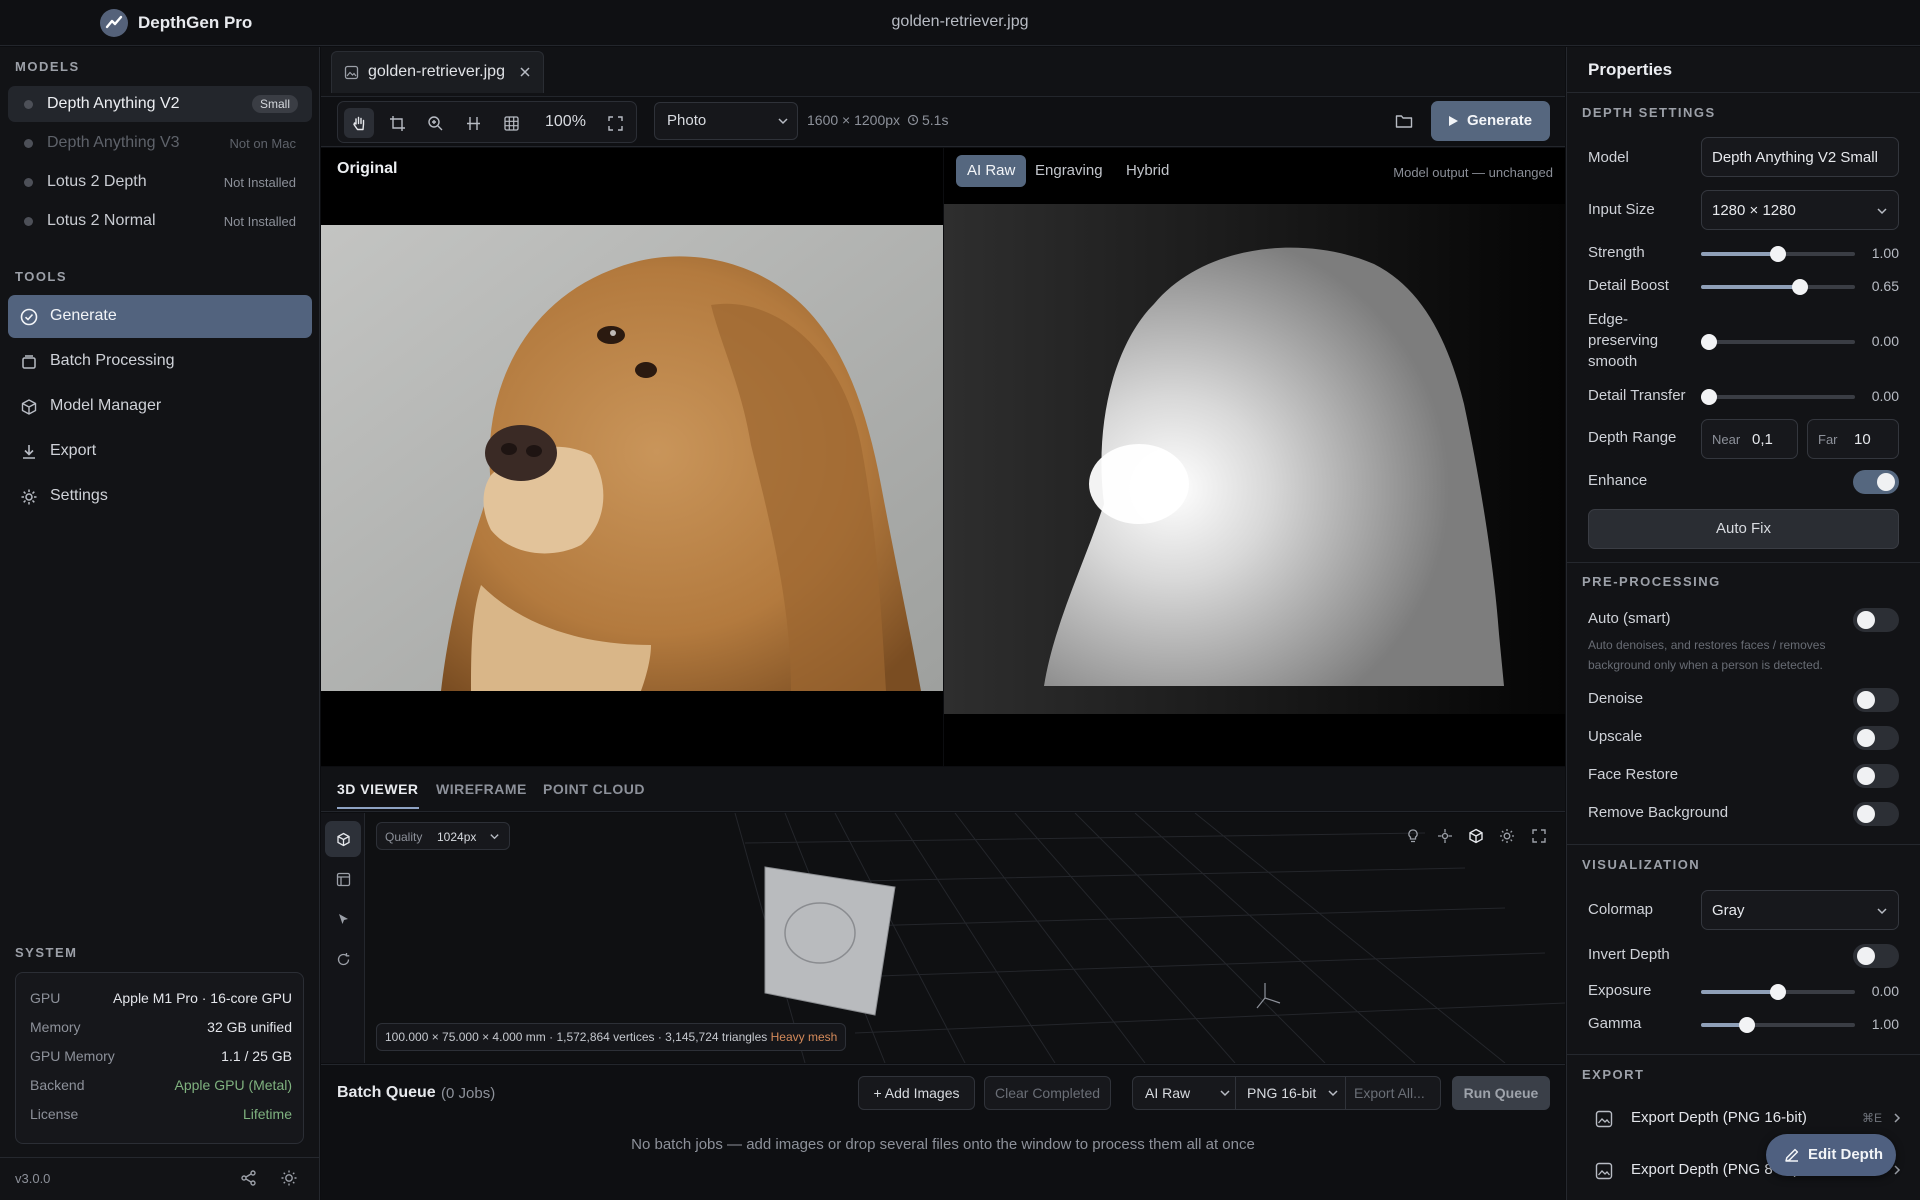 Image resolution: width=1920 pixels, height=1200 pixels. I want to click on gear-icon, so click(29, 497).